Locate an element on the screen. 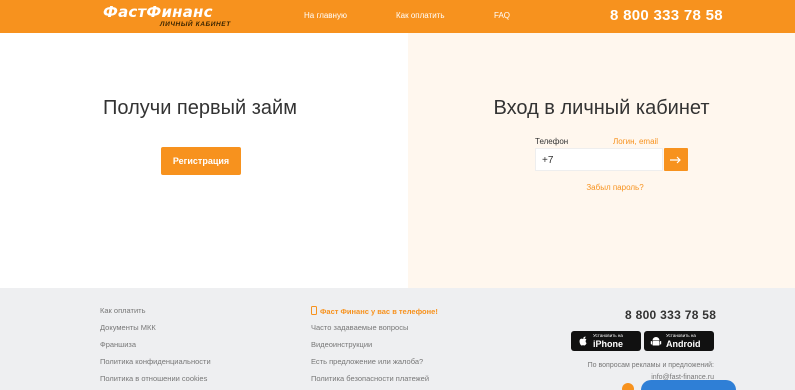 The height and width of the screenshot is (390, 795). logo: ФастФинанс ЛИЧНЫЙ КАБИНЕТ is located at coordinates (173, 17).